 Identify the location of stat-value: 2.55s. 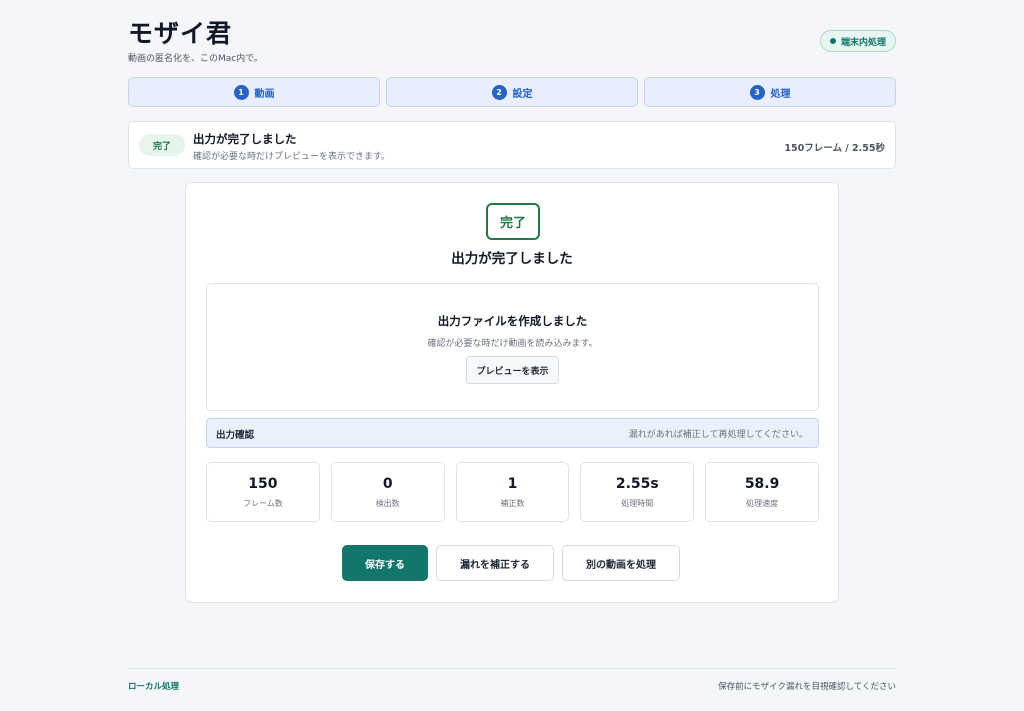
(637, 484).